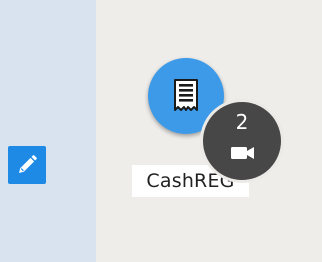 This screenshot has width=322, height=262. I want to click on video-camera-icon, so click(242, 153).